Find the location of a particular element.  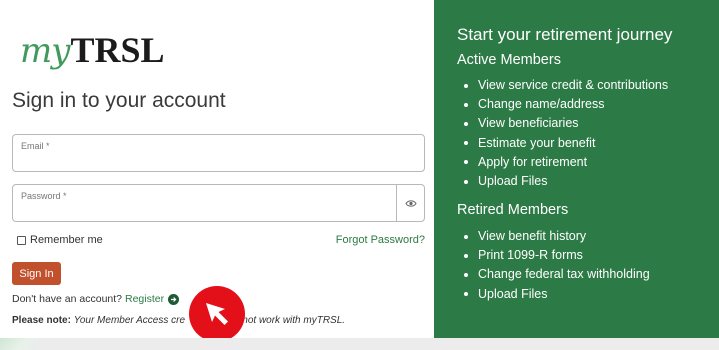

retired-members-heading: Retired Members is located at coordinates (513, 210).